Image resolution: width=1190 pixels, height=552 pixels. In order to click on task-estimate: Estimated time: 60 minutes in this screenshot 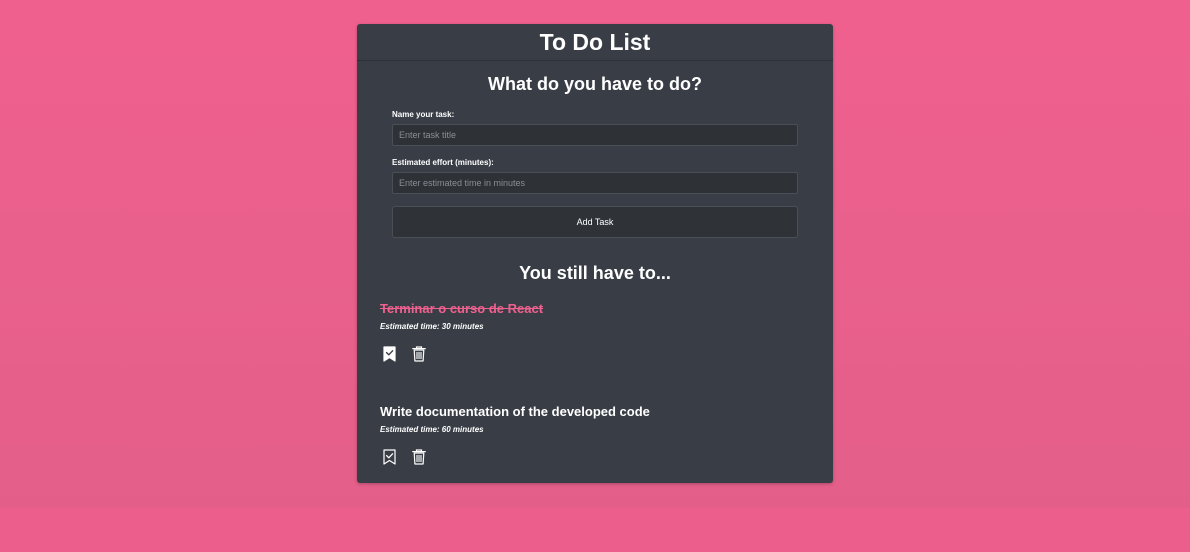, I will do `click(432, 429)`.